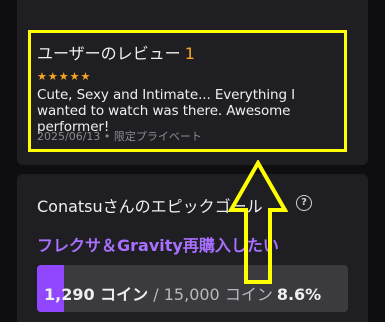  What do you see at coordinates (304, 203) in the screenshot?
I see `help-icon: ?` at bounding box center [304, 203].